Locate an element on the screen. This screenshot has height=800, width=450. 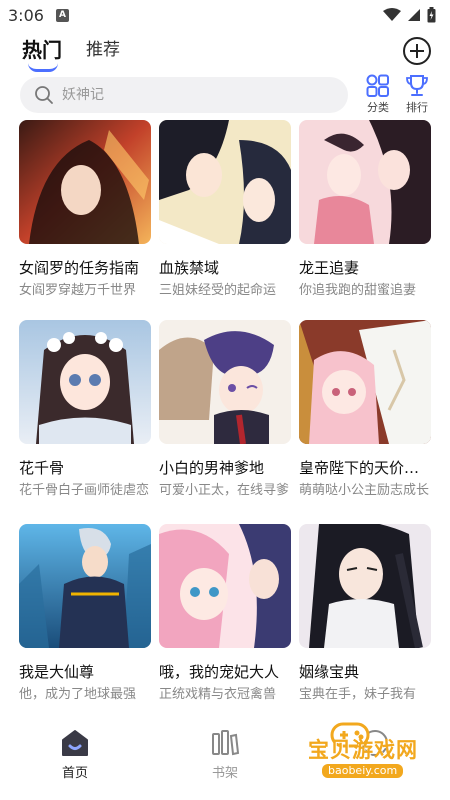
signal-icon is located at coordinates (414, 15).